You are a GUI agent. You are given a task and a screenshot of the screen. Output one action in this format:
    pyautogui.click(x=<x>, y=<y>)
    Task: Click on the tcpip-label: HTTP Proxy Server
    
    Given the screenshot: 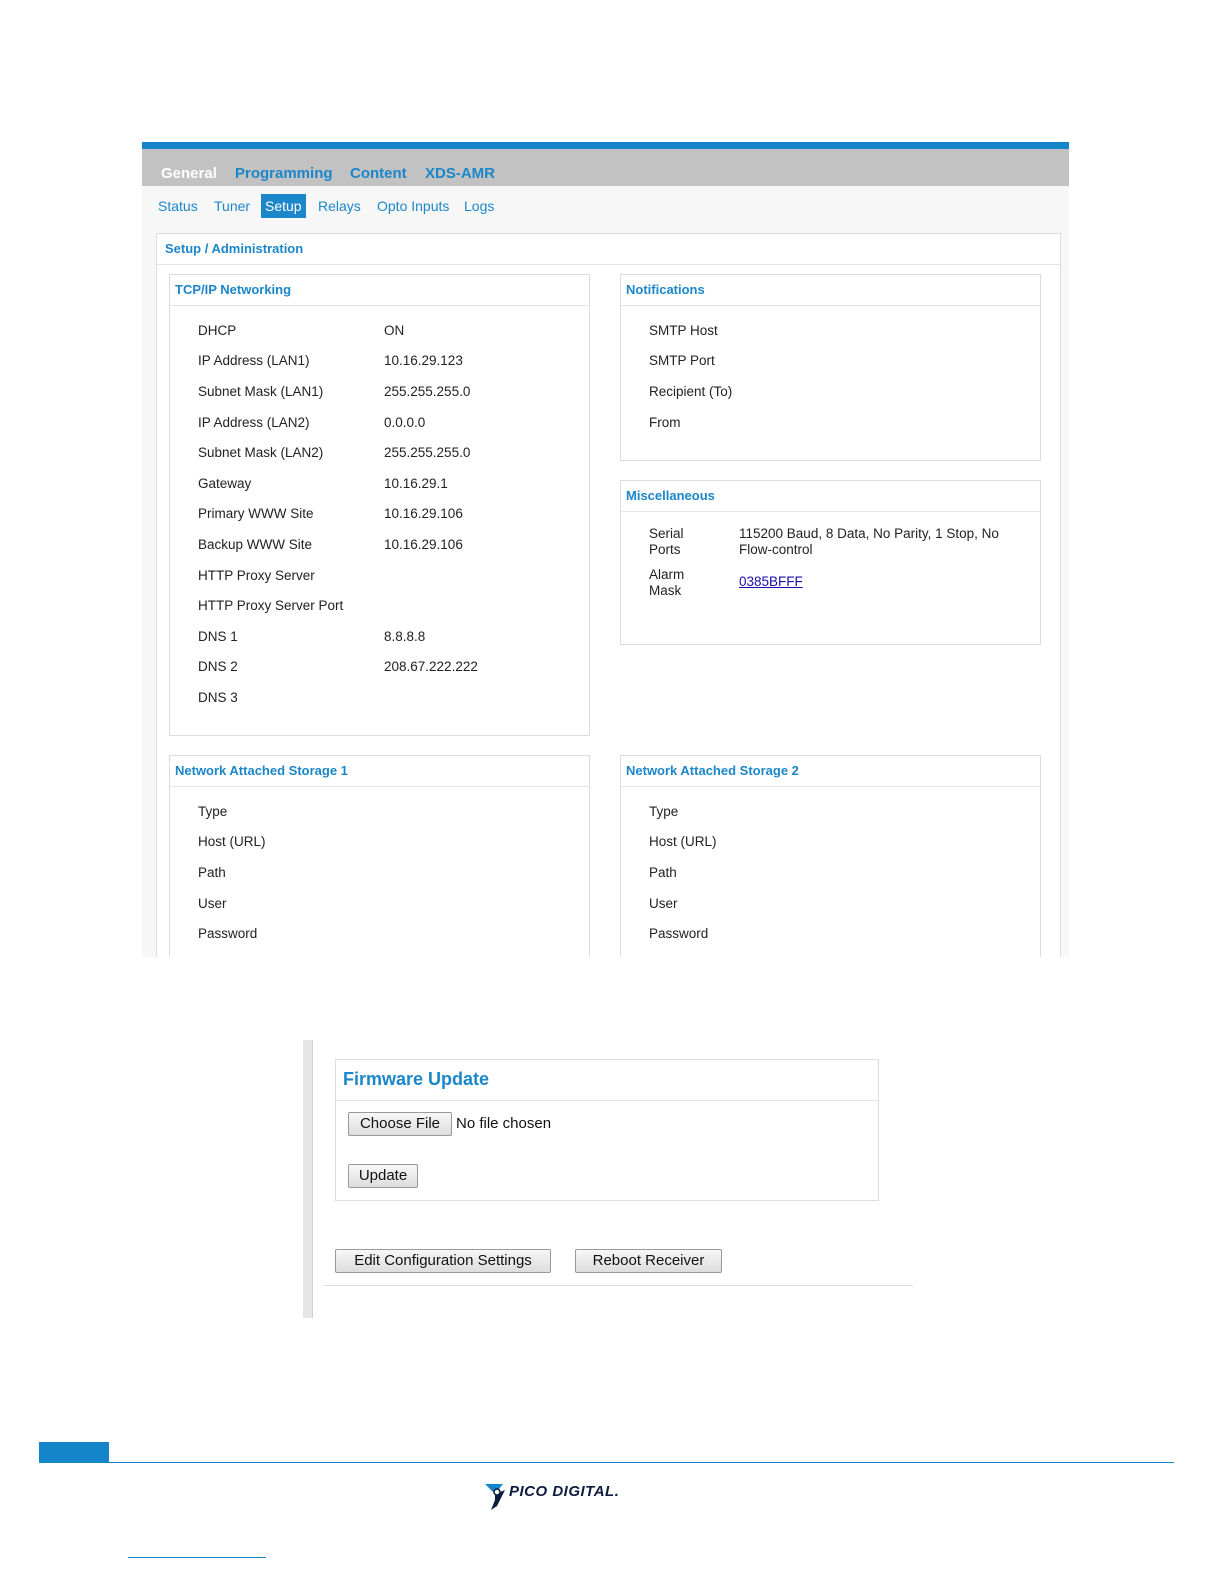 What is the action you would take?
    pyautogui.click(x=256, y=575)
    